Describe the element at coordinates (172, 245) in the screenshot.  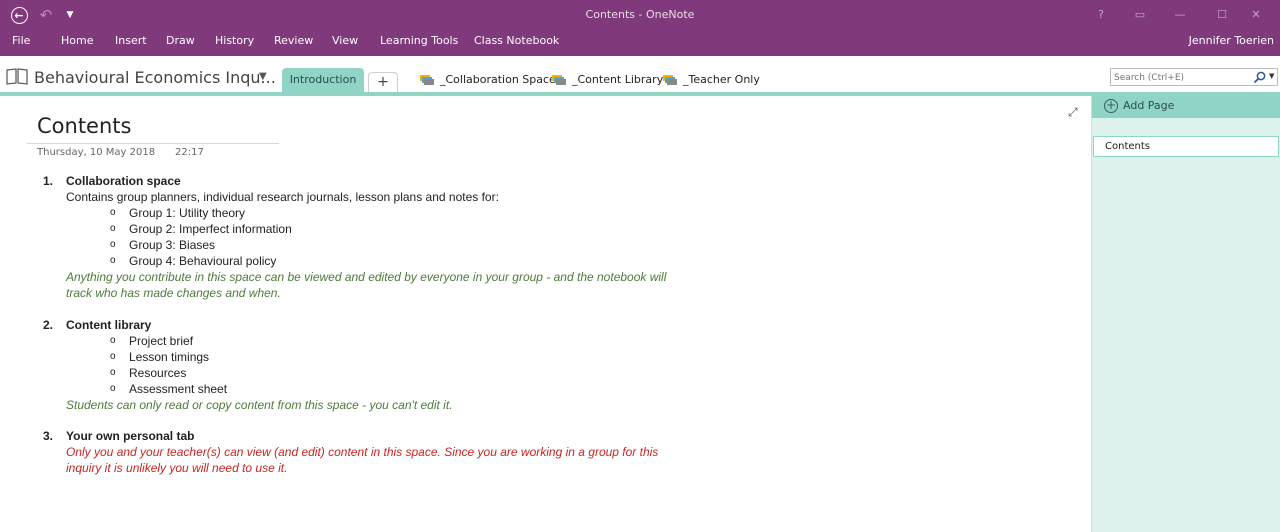
I see `list-item: Group 3: Biases` at that location.